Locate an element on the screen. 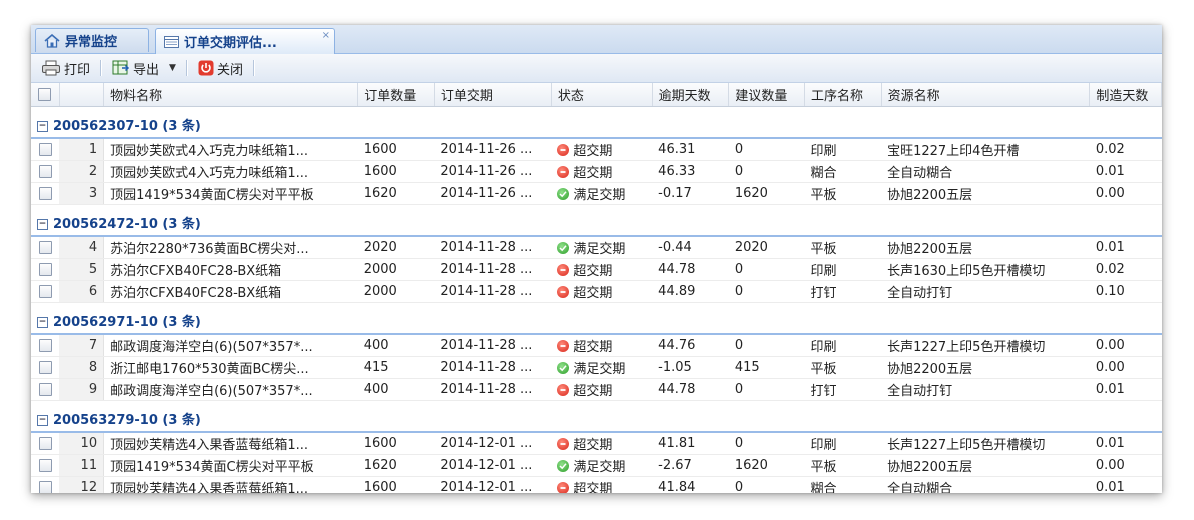  tab-order-delivery-evaluation: 订单交期评估... × is located at coordinates (245, 41).